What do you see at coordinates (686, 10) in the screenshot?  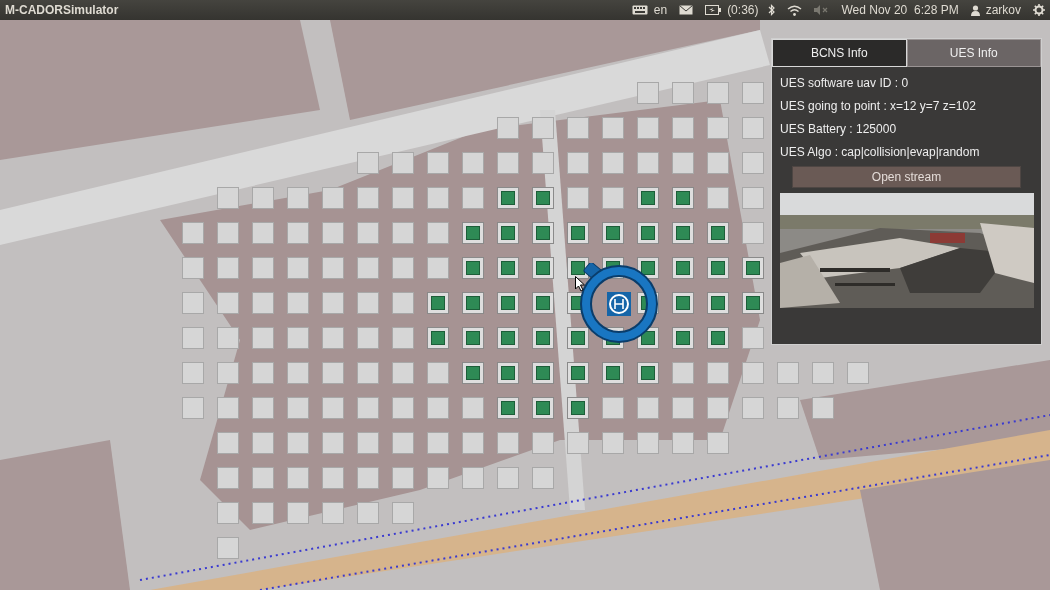 I see `mail-icon` at bounding box center [686, 10].